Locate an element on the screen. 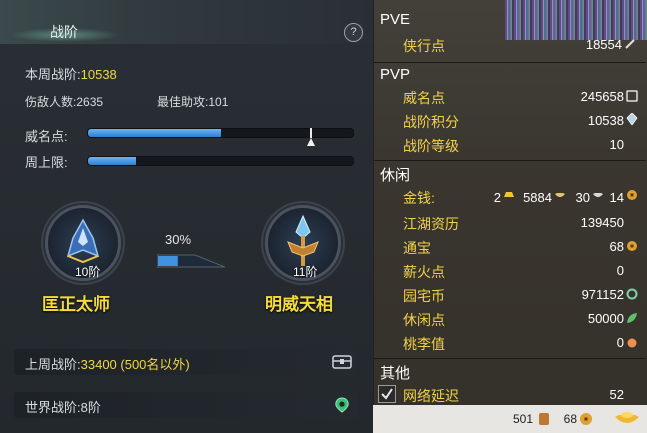 Image resolution: width=647 pixels, height=433 pixels. other-title: 其他 is located at coordinates (395, 373).